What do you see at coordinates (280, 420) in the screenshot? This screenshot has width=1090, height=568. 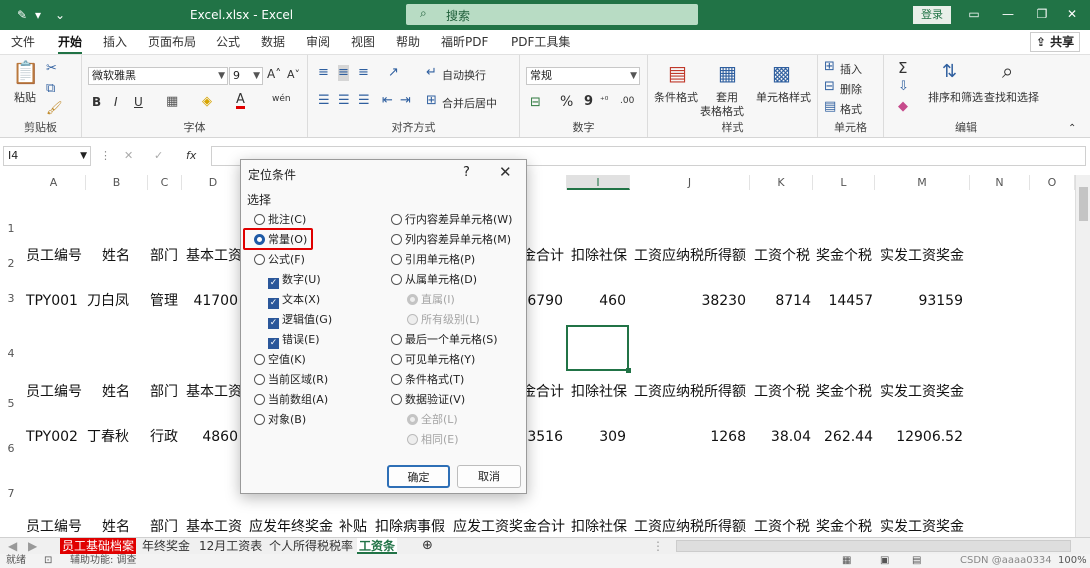 I see `left-option: 对象(B)` at bounding box center [280, 420].